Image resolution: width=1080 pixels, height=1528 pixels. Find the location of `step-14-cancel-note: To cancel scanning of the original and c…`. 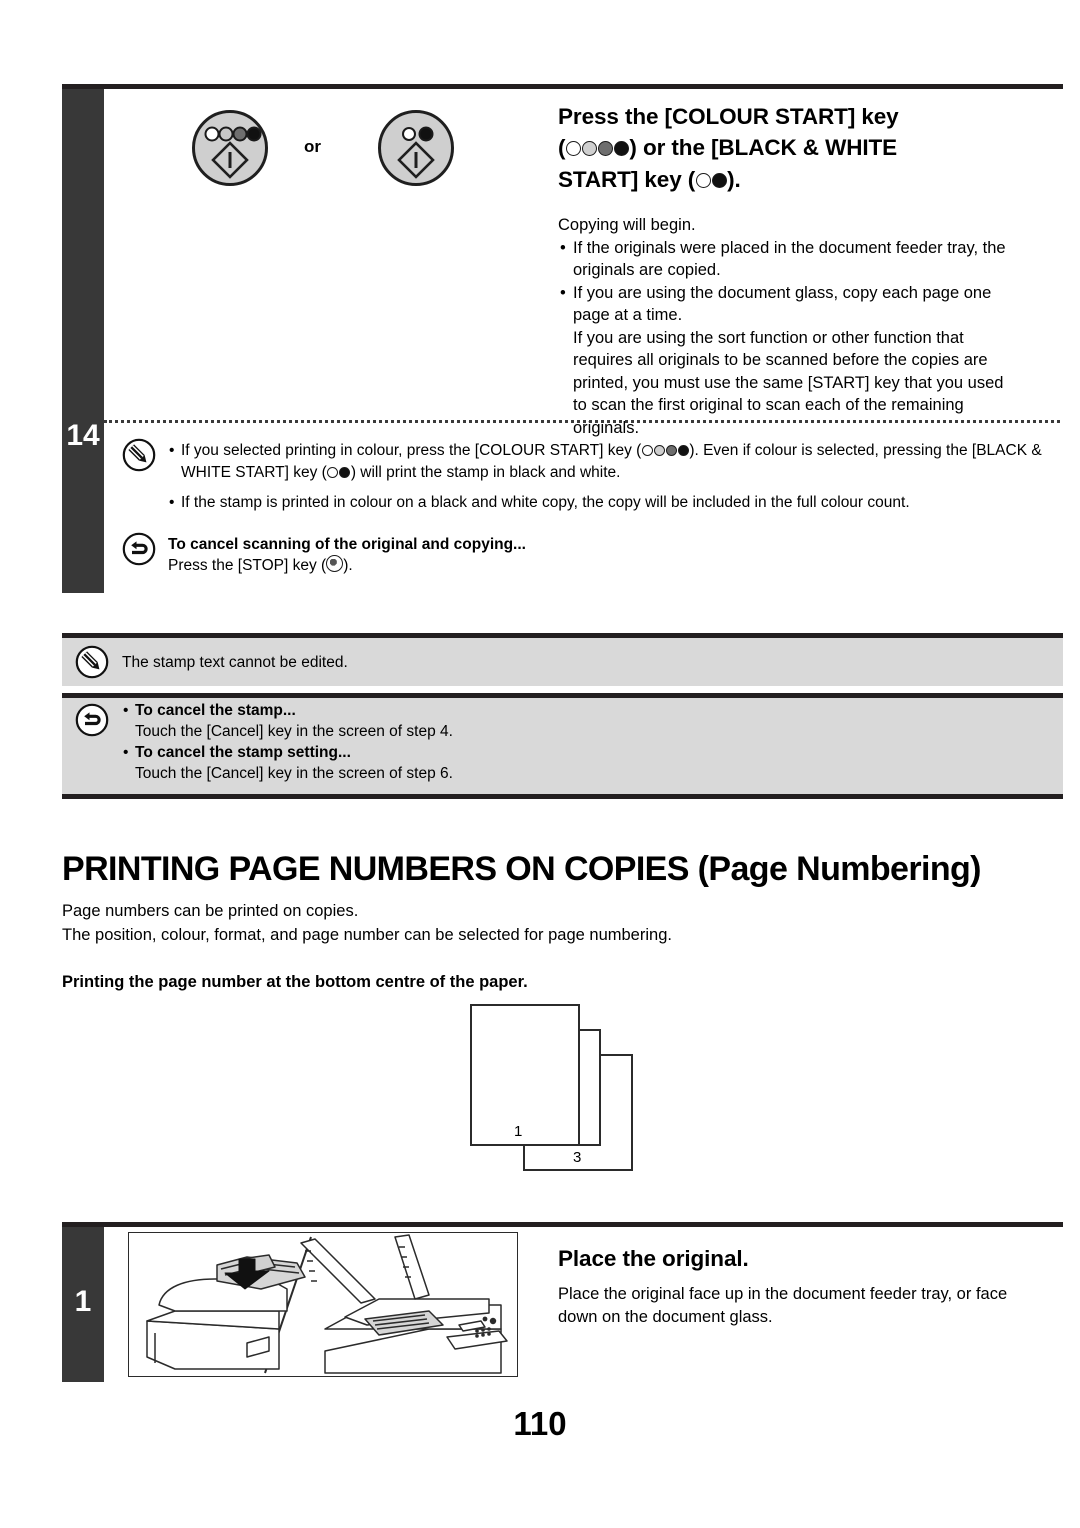

step-14-cancel-note: To cancel scanning of the original and c… is located at coordinates (518, 555).